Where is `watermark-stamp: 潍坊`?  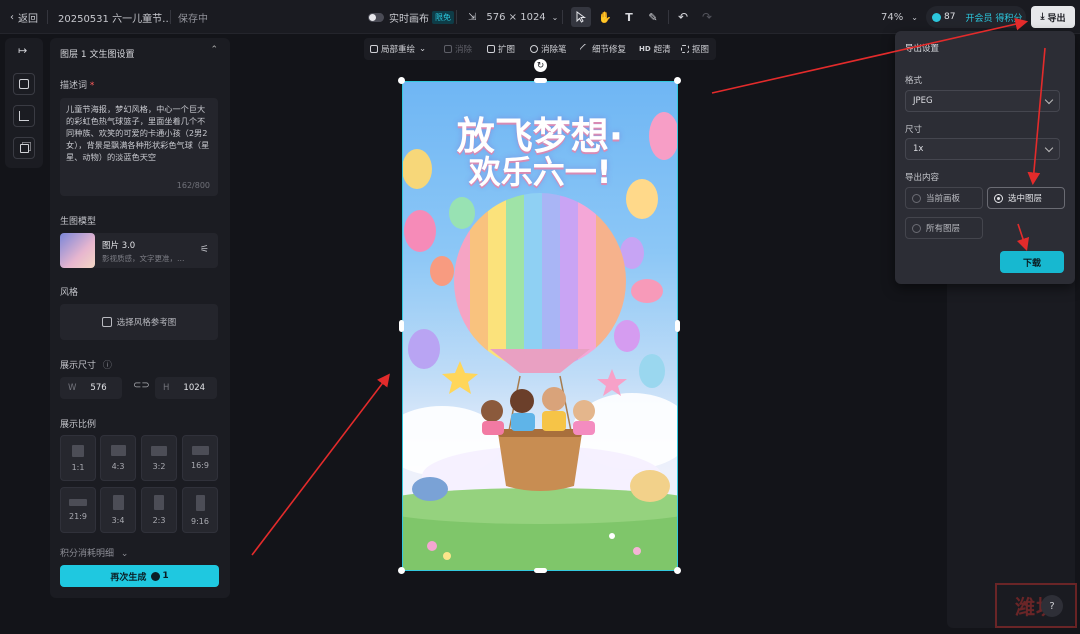 watermark-stamp: 潍坊 is located at coordinates (1036, 605).